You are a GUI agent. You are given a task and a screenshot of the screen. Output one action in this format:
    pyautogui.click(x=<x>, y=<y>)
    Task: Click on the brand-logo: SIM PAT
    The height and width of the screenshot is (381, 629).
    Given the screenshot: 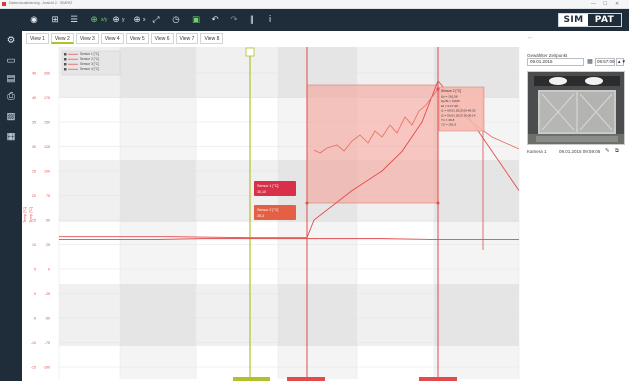 What is the action you would take?
    pyautogui.click(x=590, y=20)
    